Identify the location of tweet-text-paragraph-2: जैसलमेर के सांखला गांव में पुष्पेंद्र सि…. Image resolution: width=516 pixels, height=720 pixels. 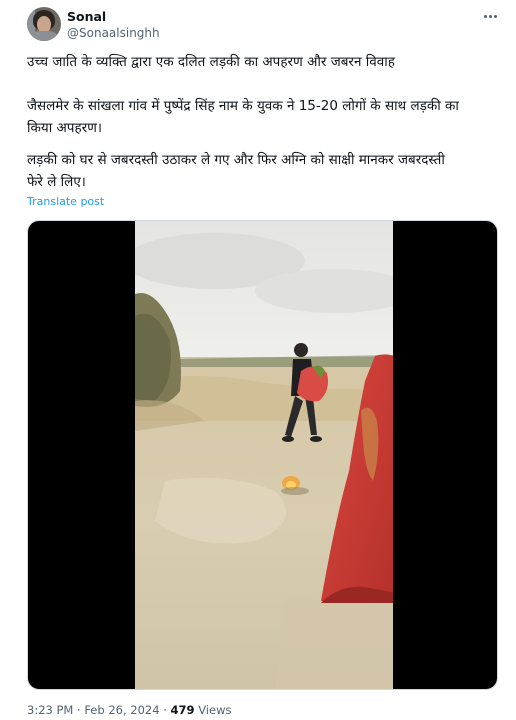
(262, 117).